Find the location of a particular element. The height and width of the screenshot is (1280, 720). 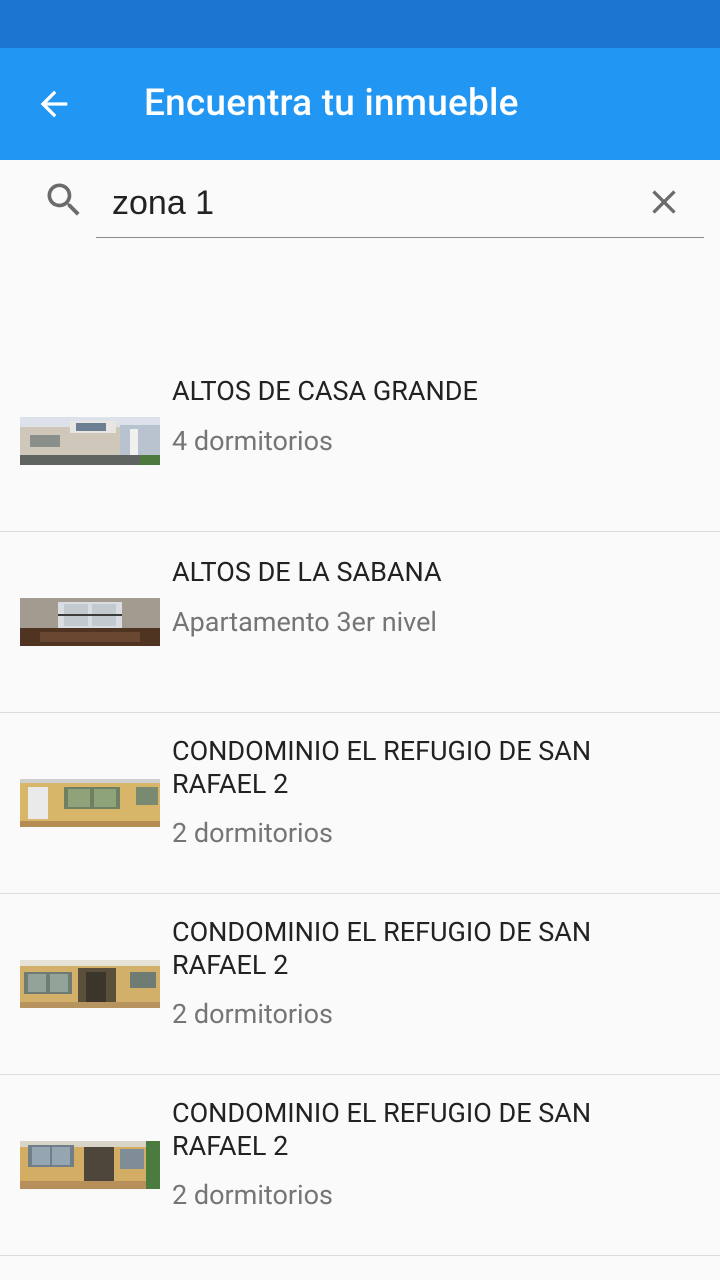

clear-search-button is located at coordinates (664, 202).